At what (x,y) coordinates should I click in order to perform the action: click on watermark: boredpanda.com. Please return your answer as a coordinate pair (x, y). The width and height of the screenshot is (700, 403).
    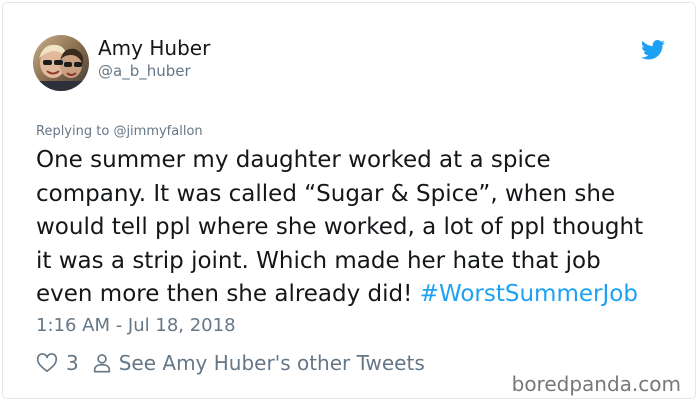
    Looking at the image, I should click on (596, 384).